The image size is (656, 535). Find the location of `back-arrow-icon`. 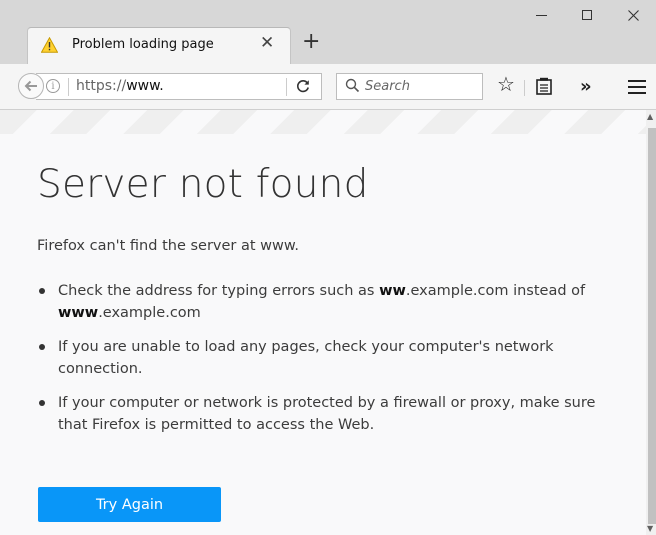

back-arrow-icon is located at coordinates (30, 86).